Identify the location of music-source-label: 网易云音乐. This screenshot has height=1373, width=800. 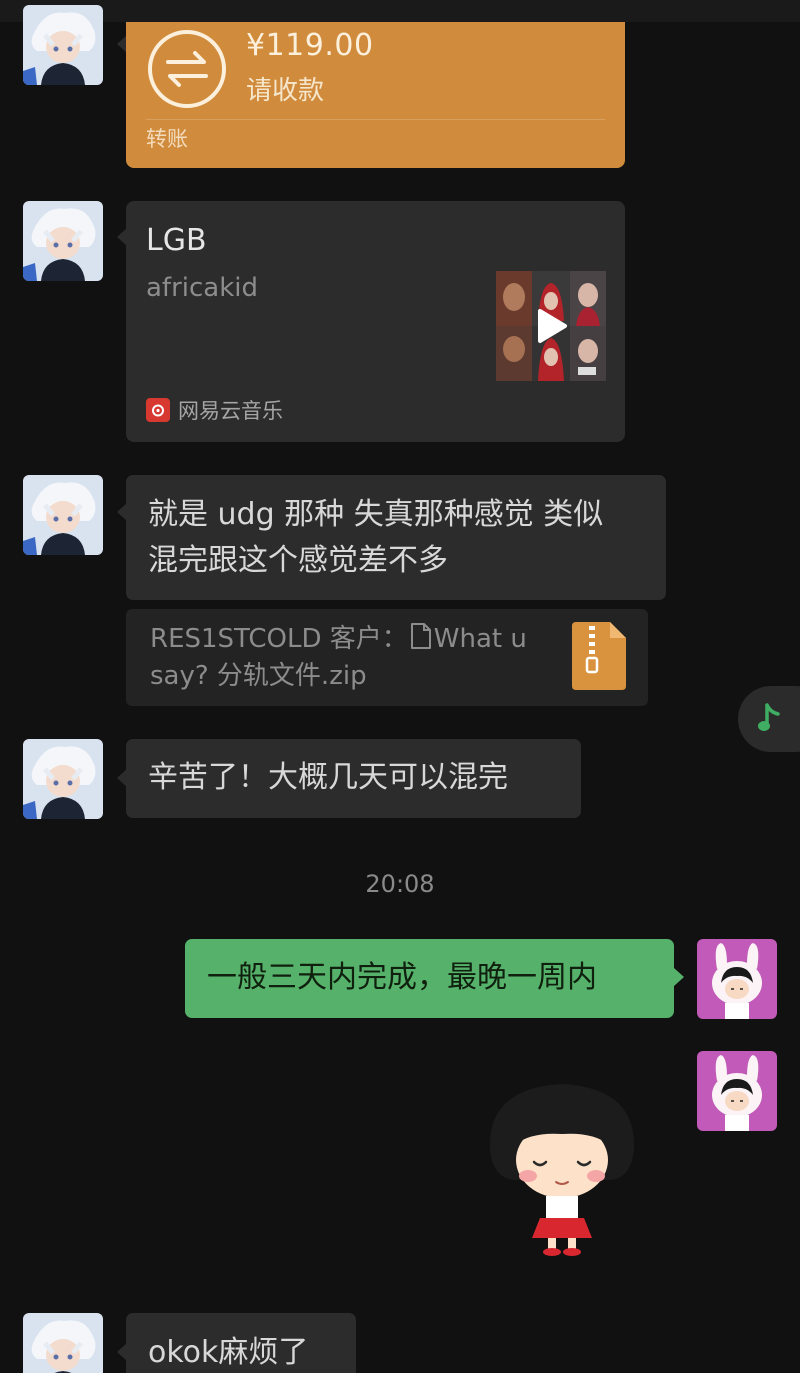
(230, 411).